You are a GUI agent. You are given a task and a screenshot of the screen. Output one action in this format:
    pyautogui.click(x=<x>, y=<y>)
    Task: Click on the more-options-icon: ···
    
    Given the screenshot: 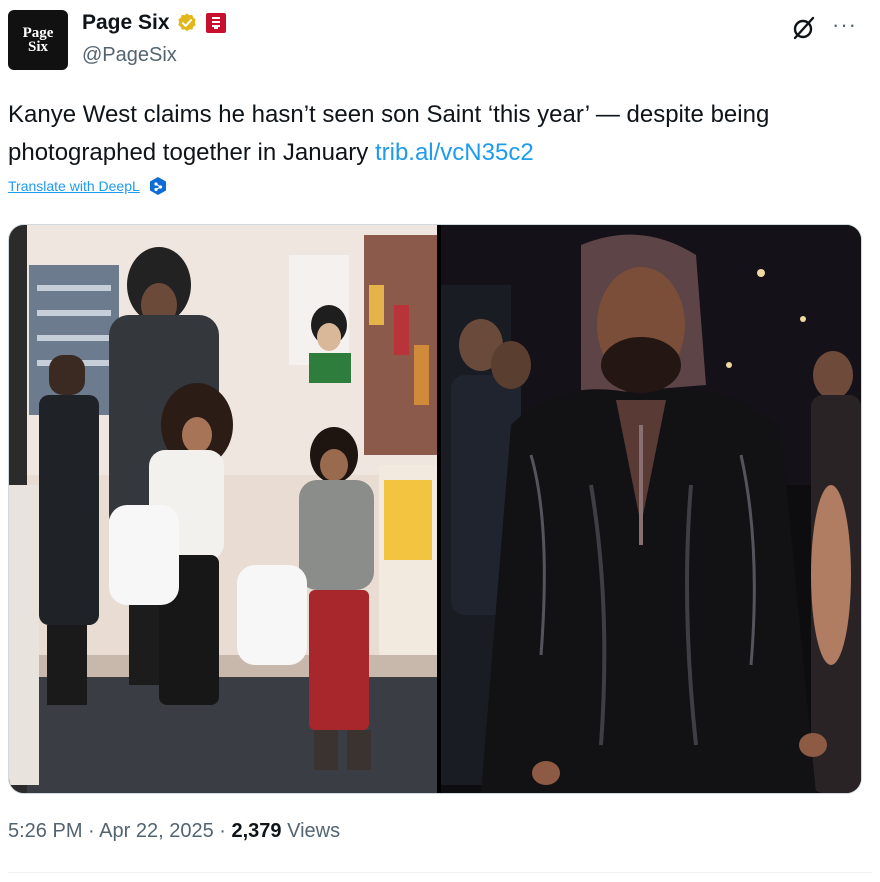 What is the action you would take?
    pyautogui.click(x=844, y=25)
    